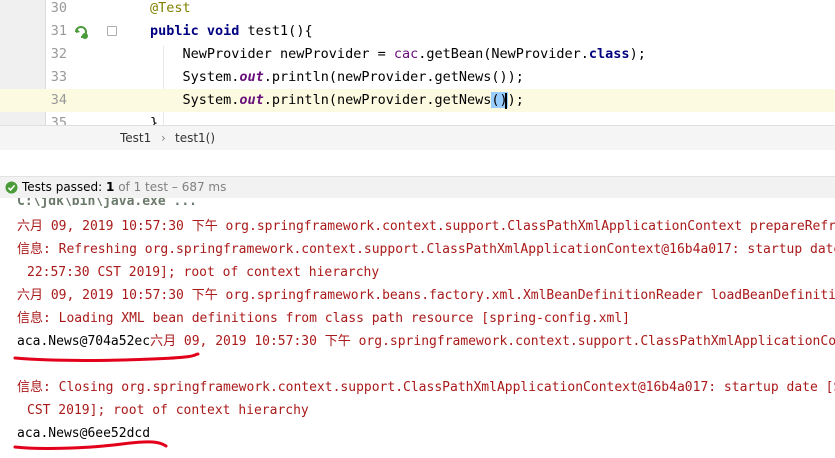 The width and height of the screenshot is (835, 458). Describe the element at coordinates (272, 54) in the screenshot. I see `code-token: NewProvider newProvider =` at that location.